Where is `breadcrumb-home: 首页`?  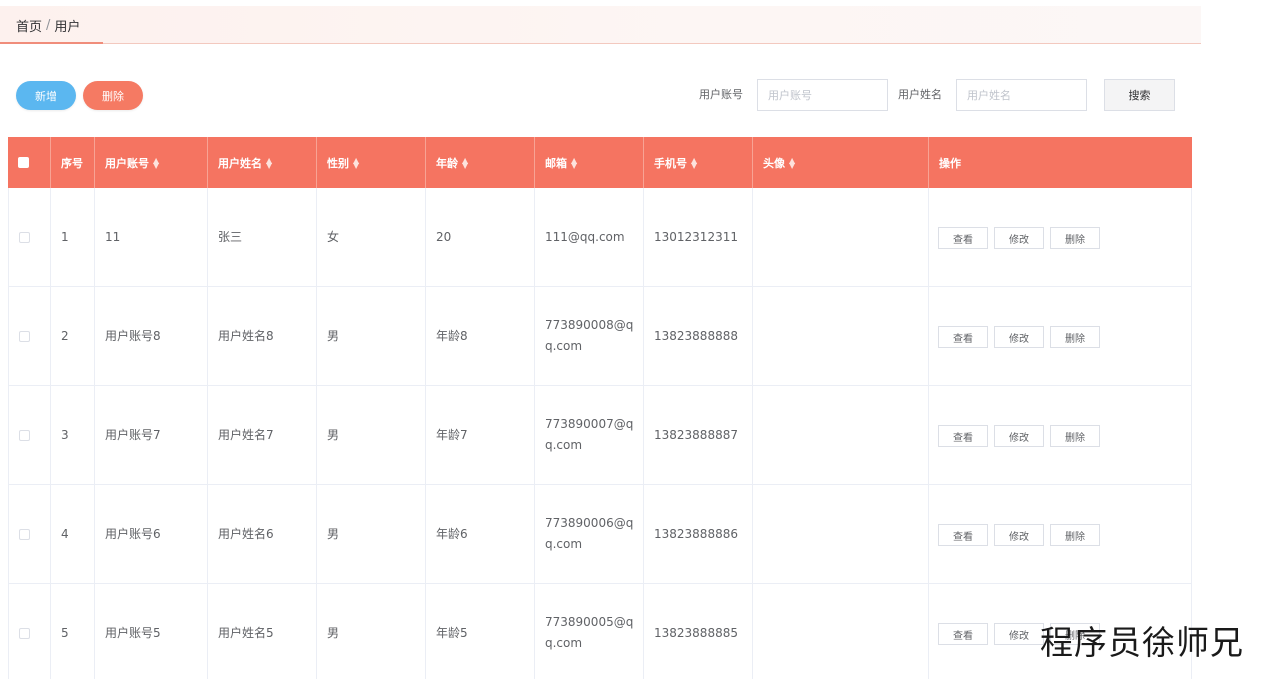 breadcrumb-home: 首页 is located at coordinates (29, 25).